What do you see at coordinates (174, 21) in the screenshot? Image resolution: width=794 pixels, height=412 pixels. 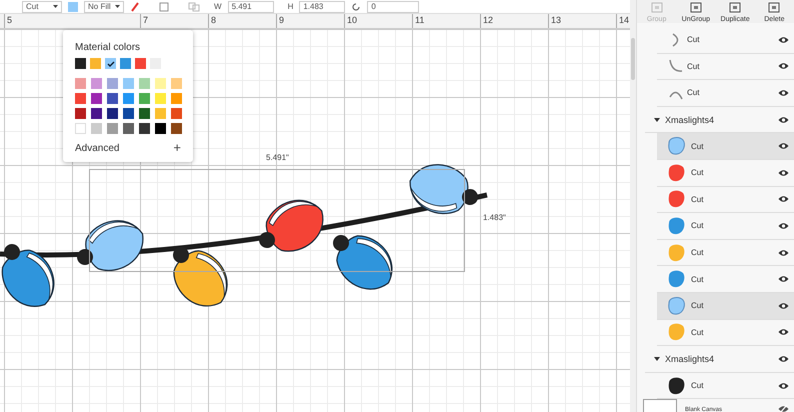 I see `ruler-number: 7` at bounding box center [174, 21].